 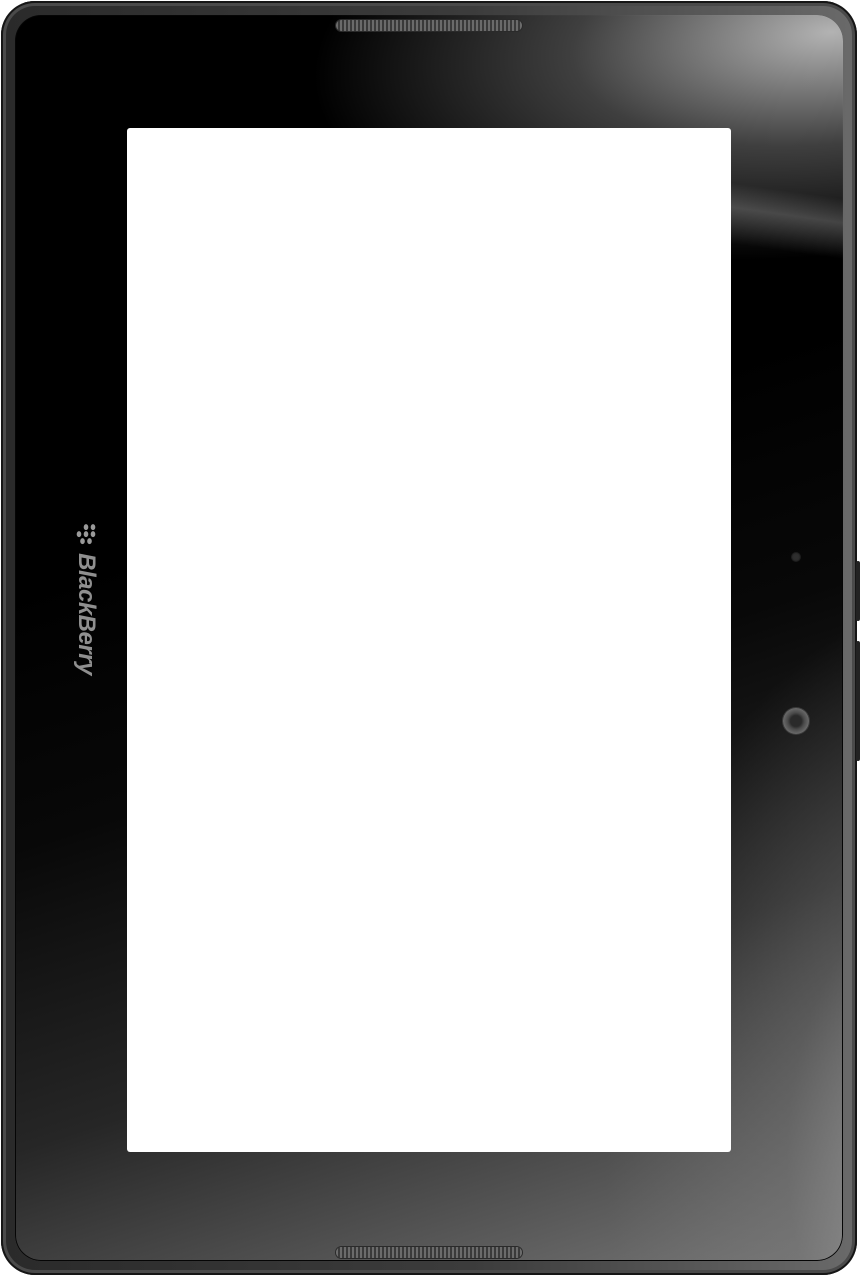 What do you see at coordinates (858, 701) in the screenshot?
I see `side-button` at bounding box center [858, 701].